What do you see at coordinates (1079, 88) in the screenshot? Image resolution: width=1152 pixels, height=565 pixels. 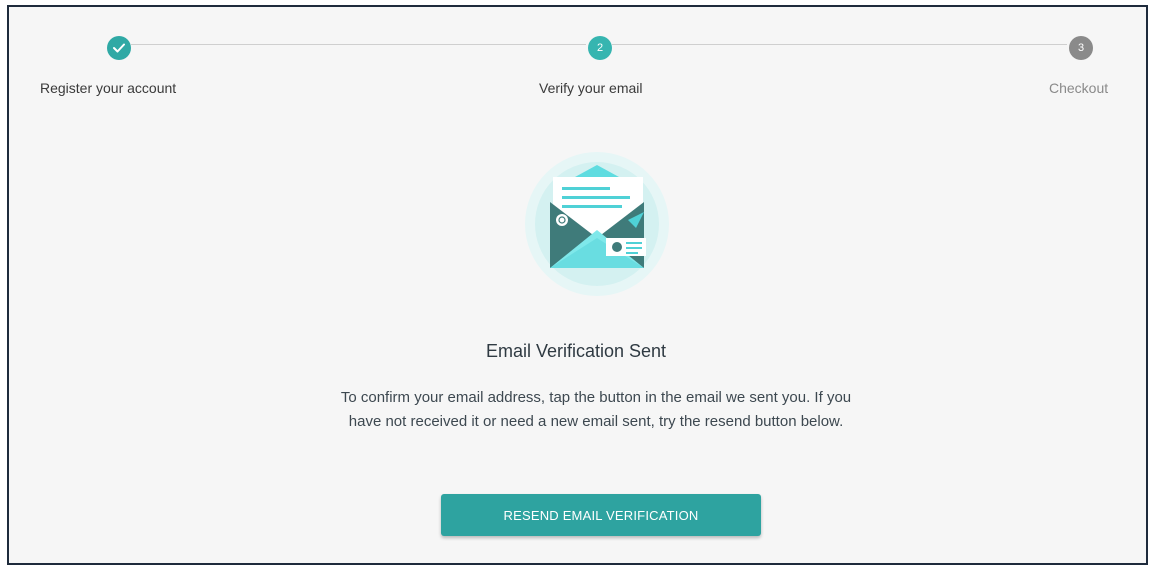 I see `step-3-label: Checkout` at bounding box center [1079, 88].